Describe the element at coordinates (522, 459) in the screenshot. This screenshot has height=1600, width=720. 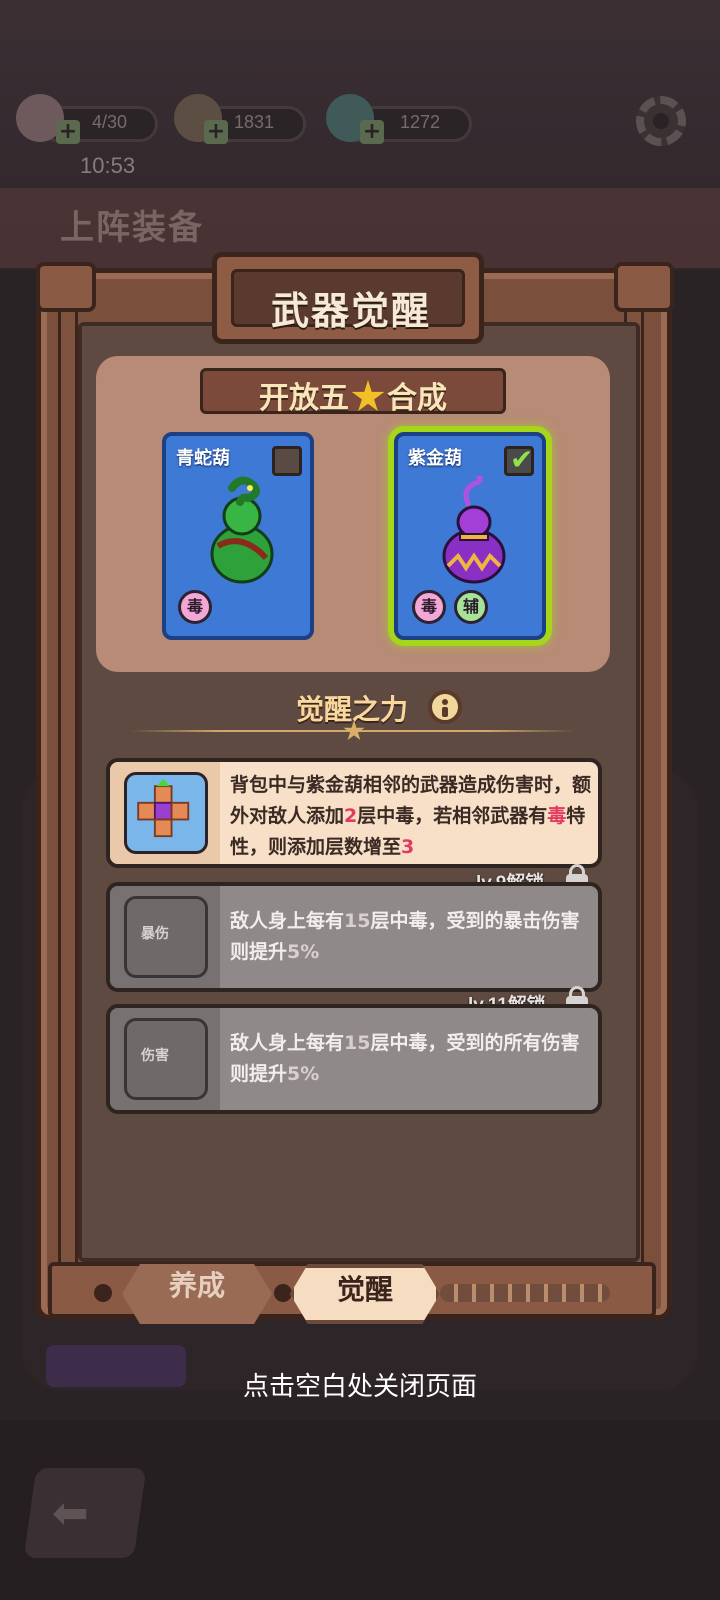
I see `checkmark-icon: ✔` at that location.